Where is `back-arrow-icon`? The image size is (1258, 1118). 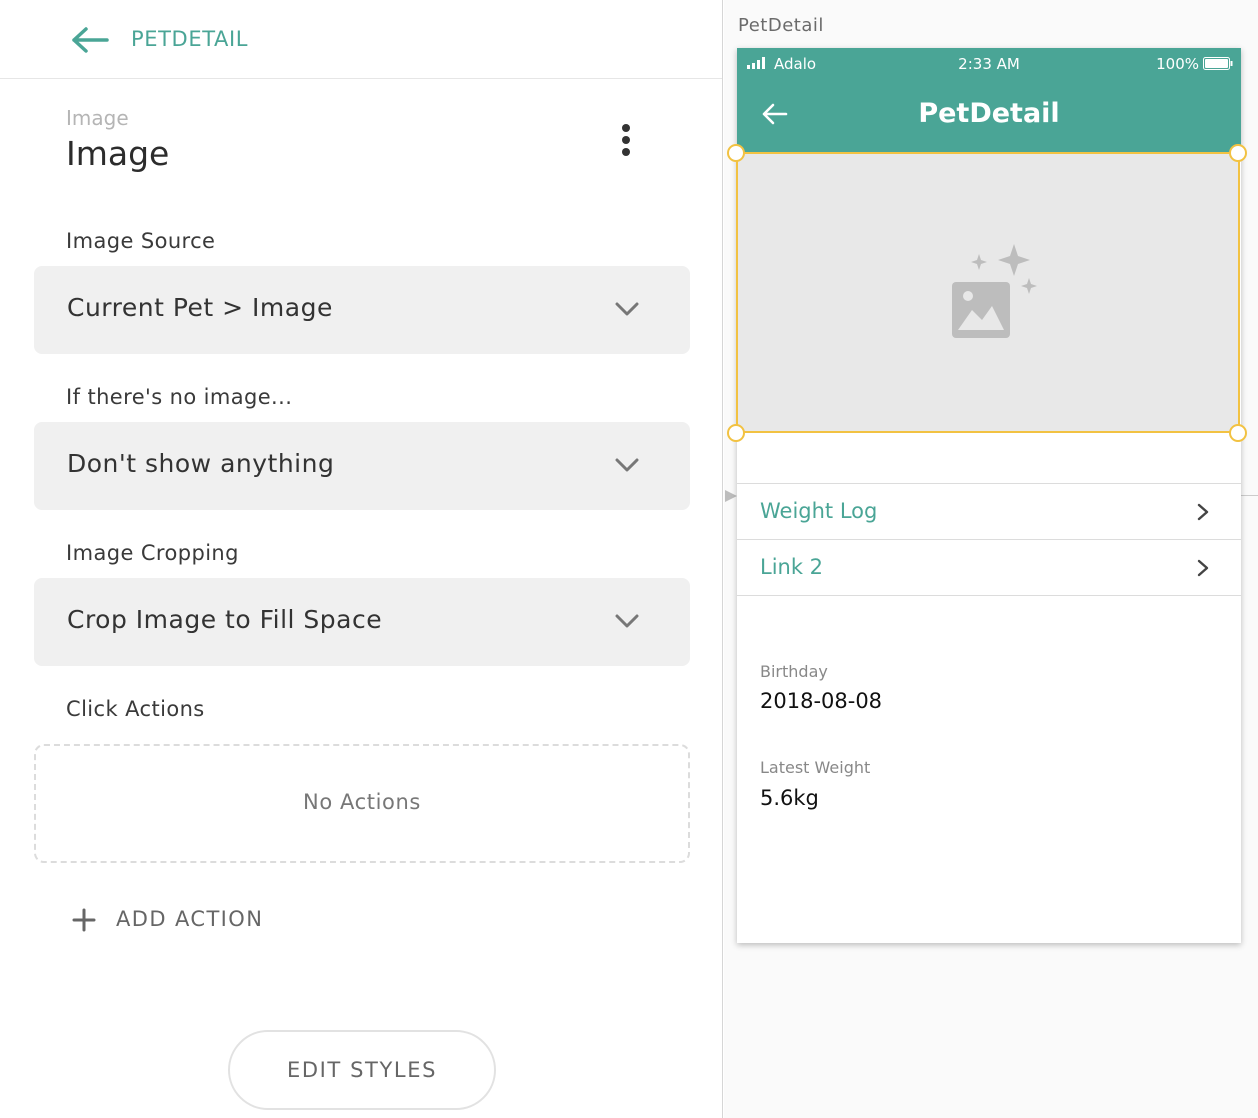 back-arrow-icon is located at coordinates (90, 40).